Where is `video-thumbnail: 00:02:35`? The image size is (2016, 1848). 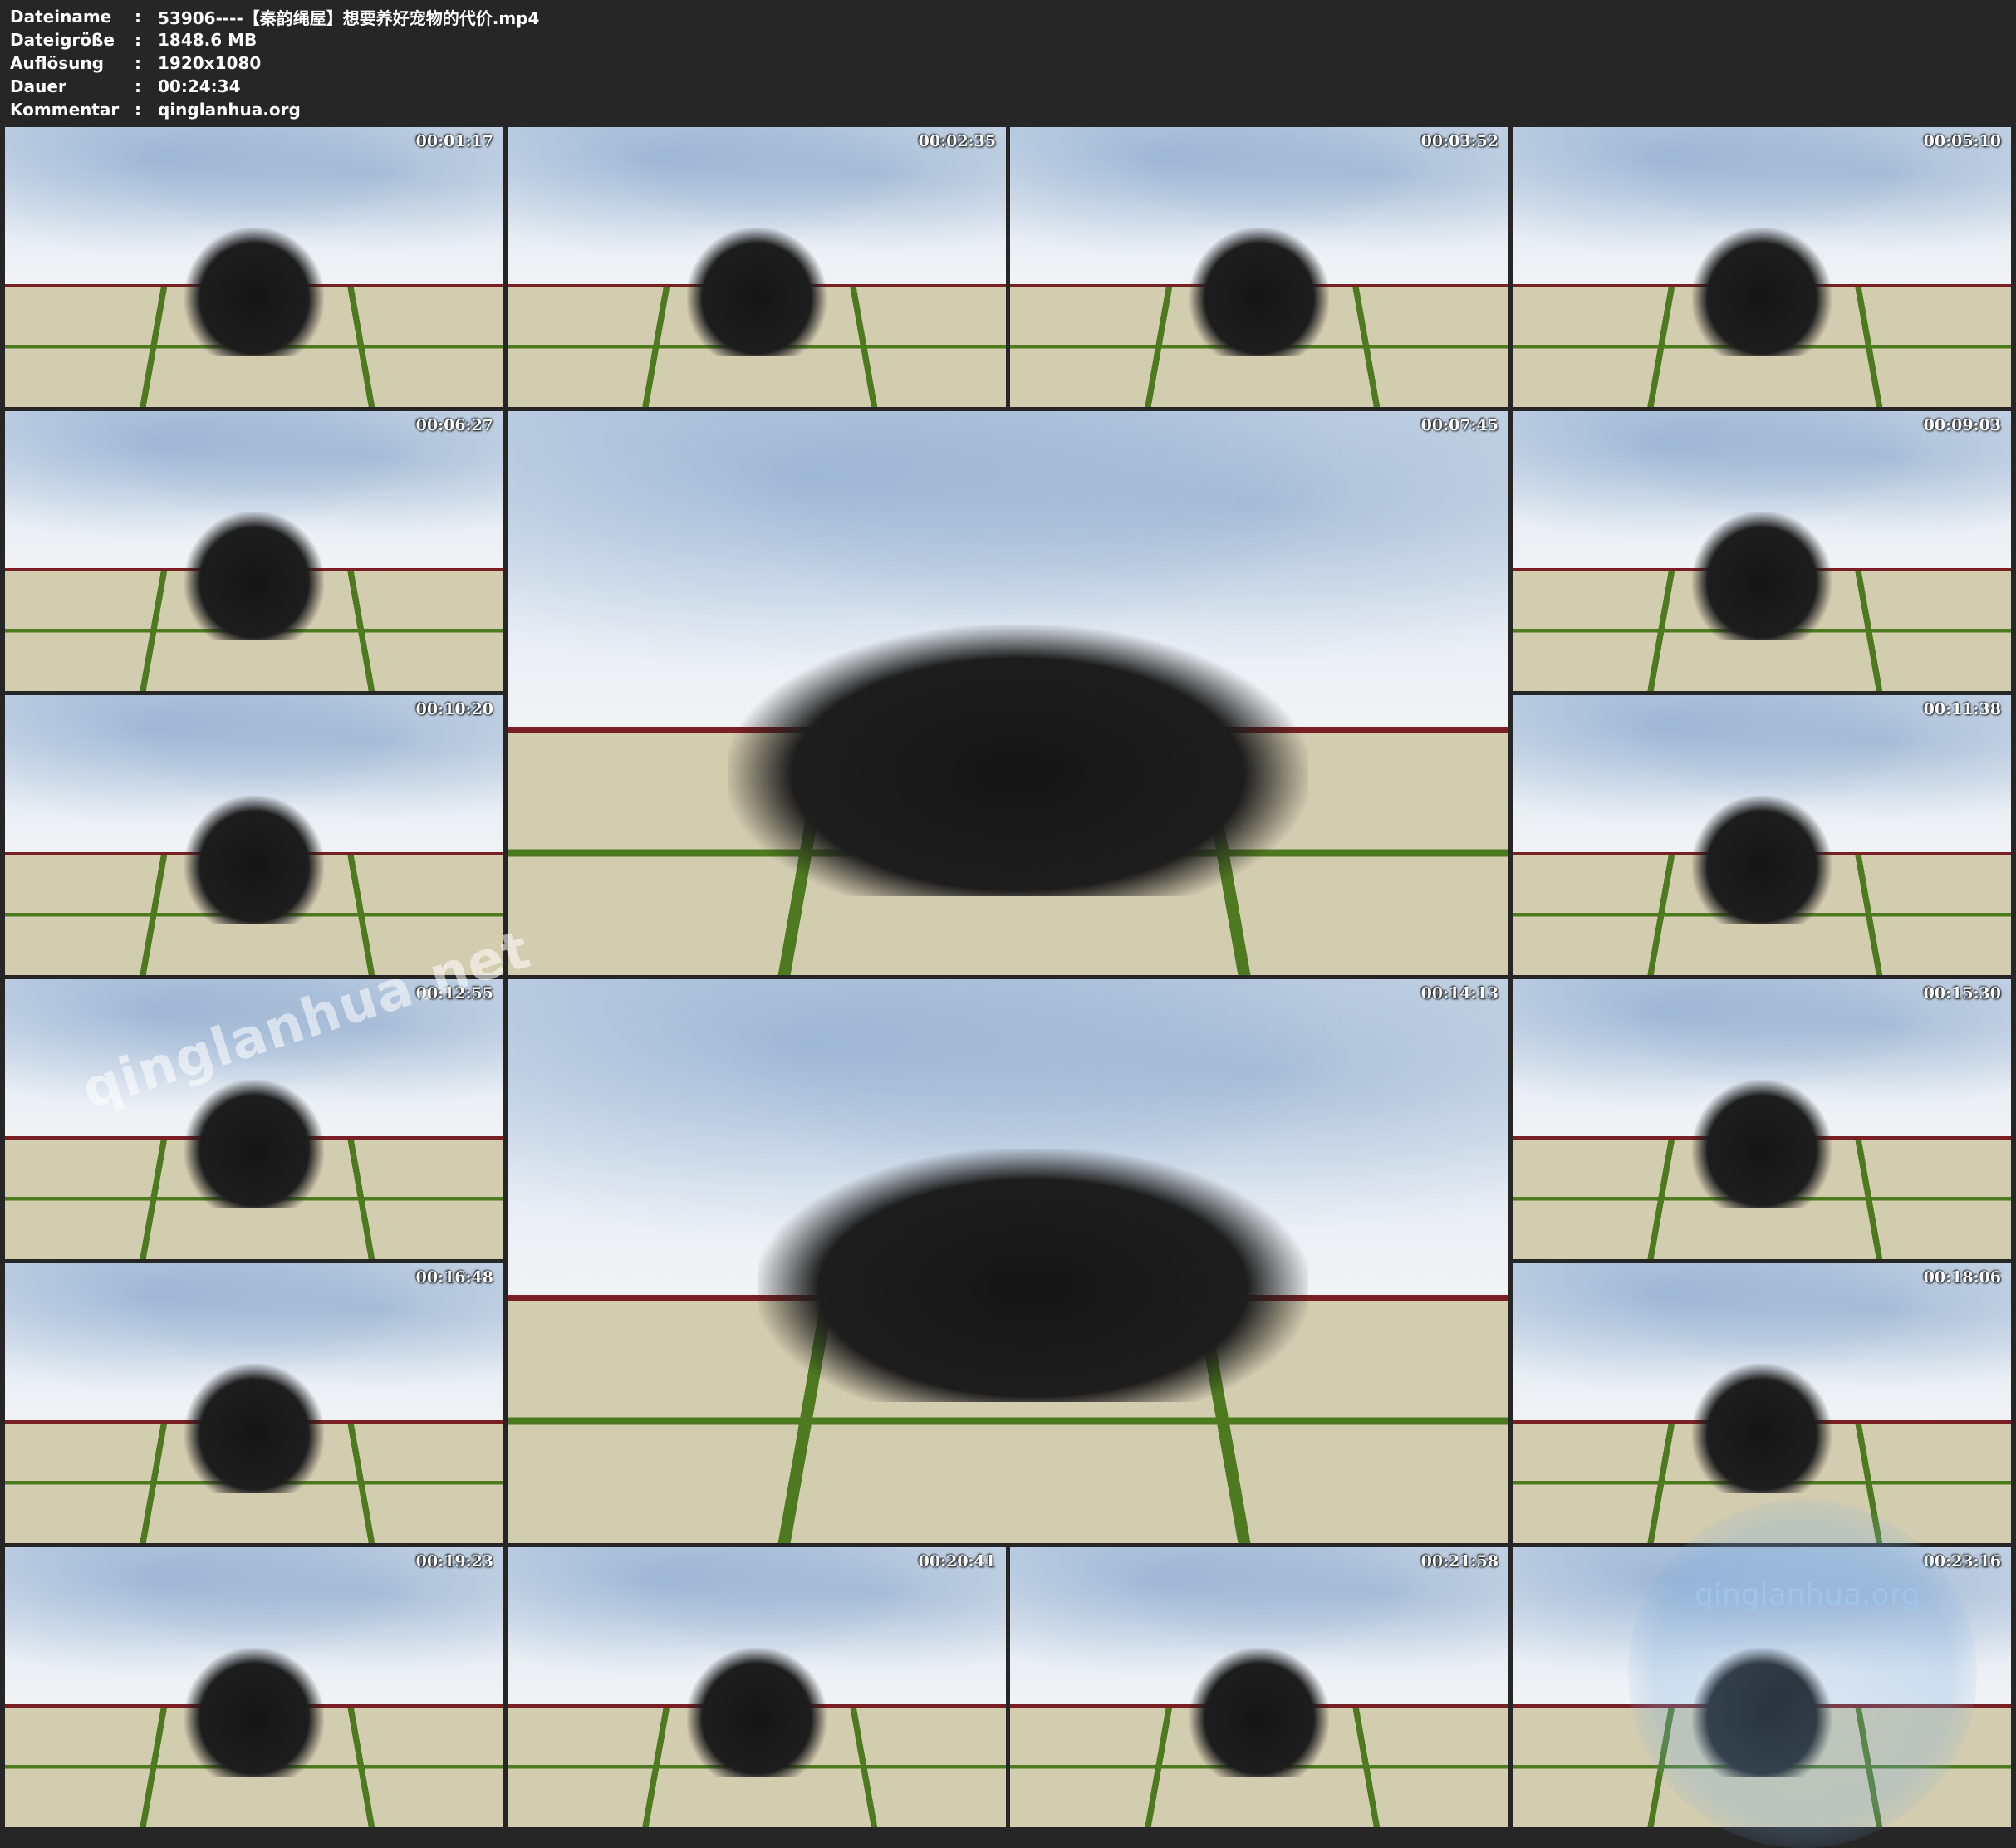
video-thumbnail: 00:02:35 is located at coordinates (757, 267).